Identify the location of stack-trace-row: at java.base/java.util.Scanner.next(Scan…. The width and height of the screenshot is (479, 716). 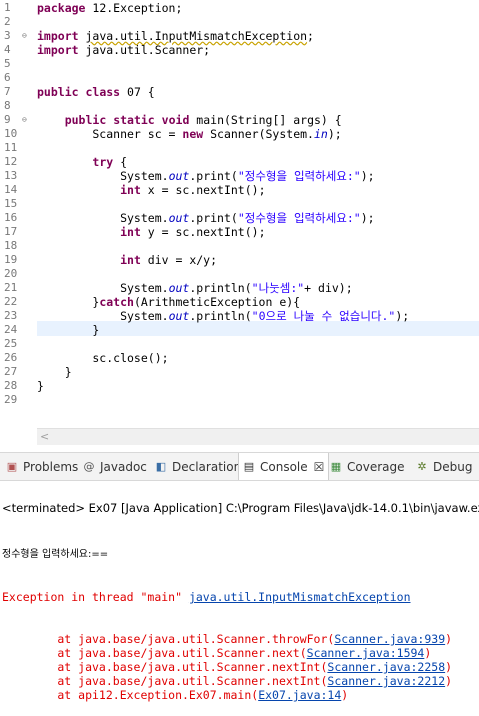
(240, 653).